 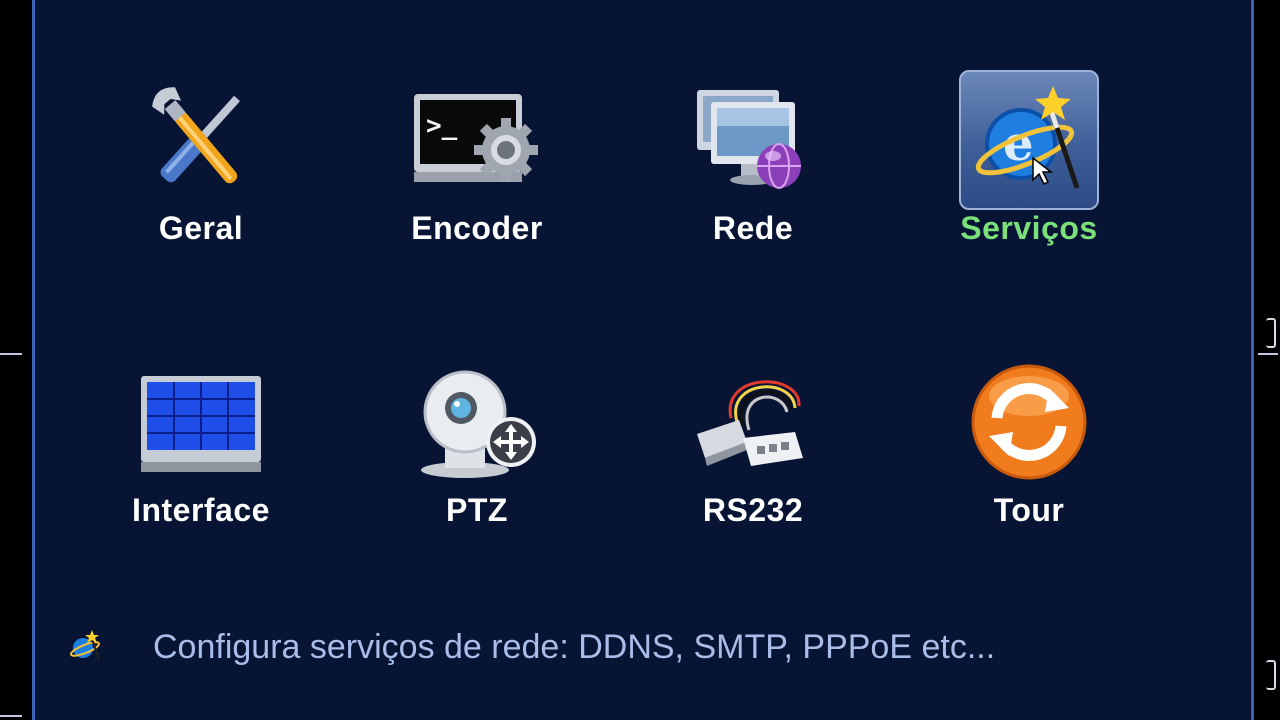 I want to click on menu-item-rs232: RS232, so click(x=753, y=447).